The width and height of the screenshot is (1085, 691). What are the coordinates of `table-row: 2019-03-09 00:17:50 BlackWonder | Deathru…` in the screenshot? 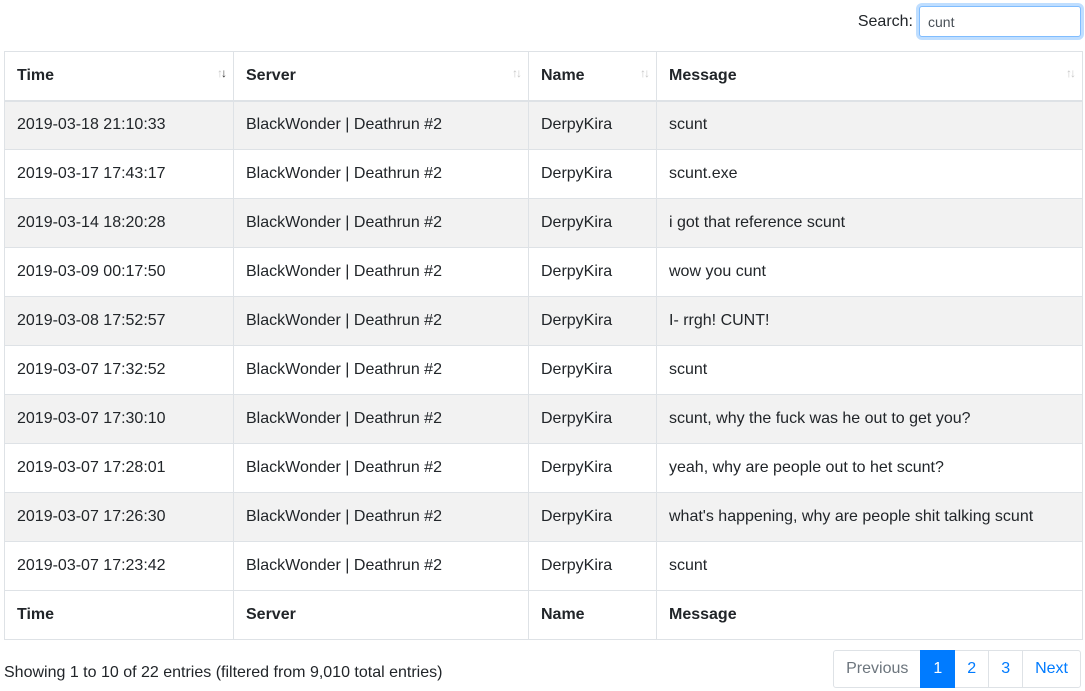 It's located at (543, 272).